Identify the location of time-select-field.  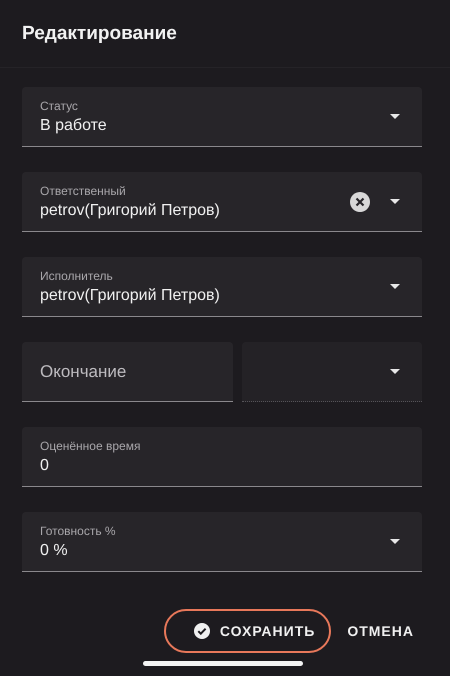
(332, 372).